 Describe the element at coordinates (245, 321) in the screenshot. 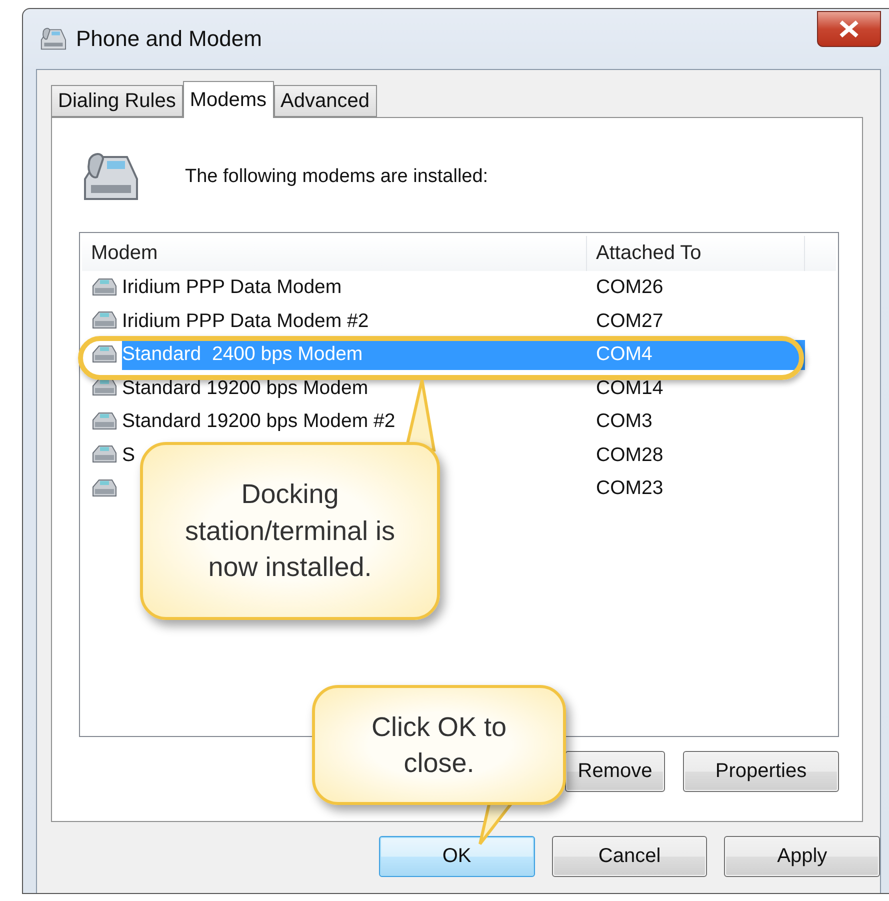

I see `modem-name: Iridium PPP Data Modem #2` at that location.